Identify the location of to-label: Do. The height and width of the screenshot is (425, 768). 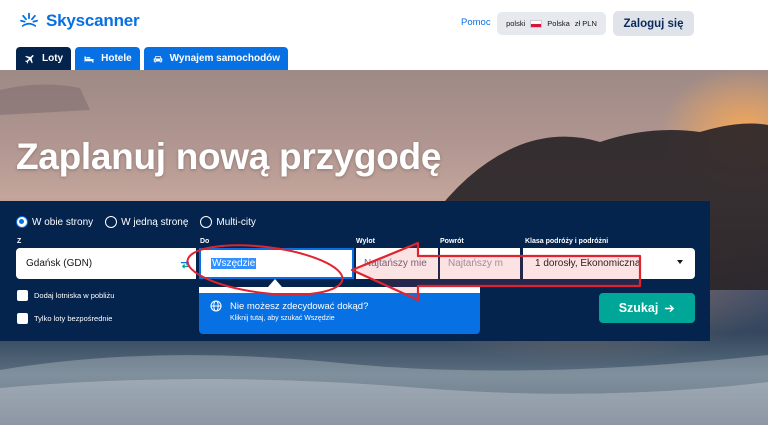
(205, 241).